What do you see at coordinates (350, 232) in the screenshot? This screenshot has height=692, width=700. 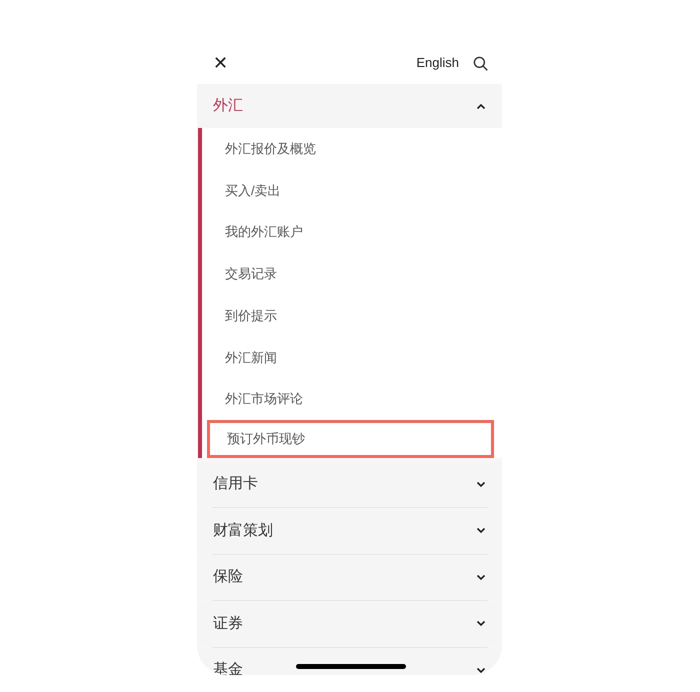 I see `submenu-item: 我的外汇账户` at bounding box center [350, 232].